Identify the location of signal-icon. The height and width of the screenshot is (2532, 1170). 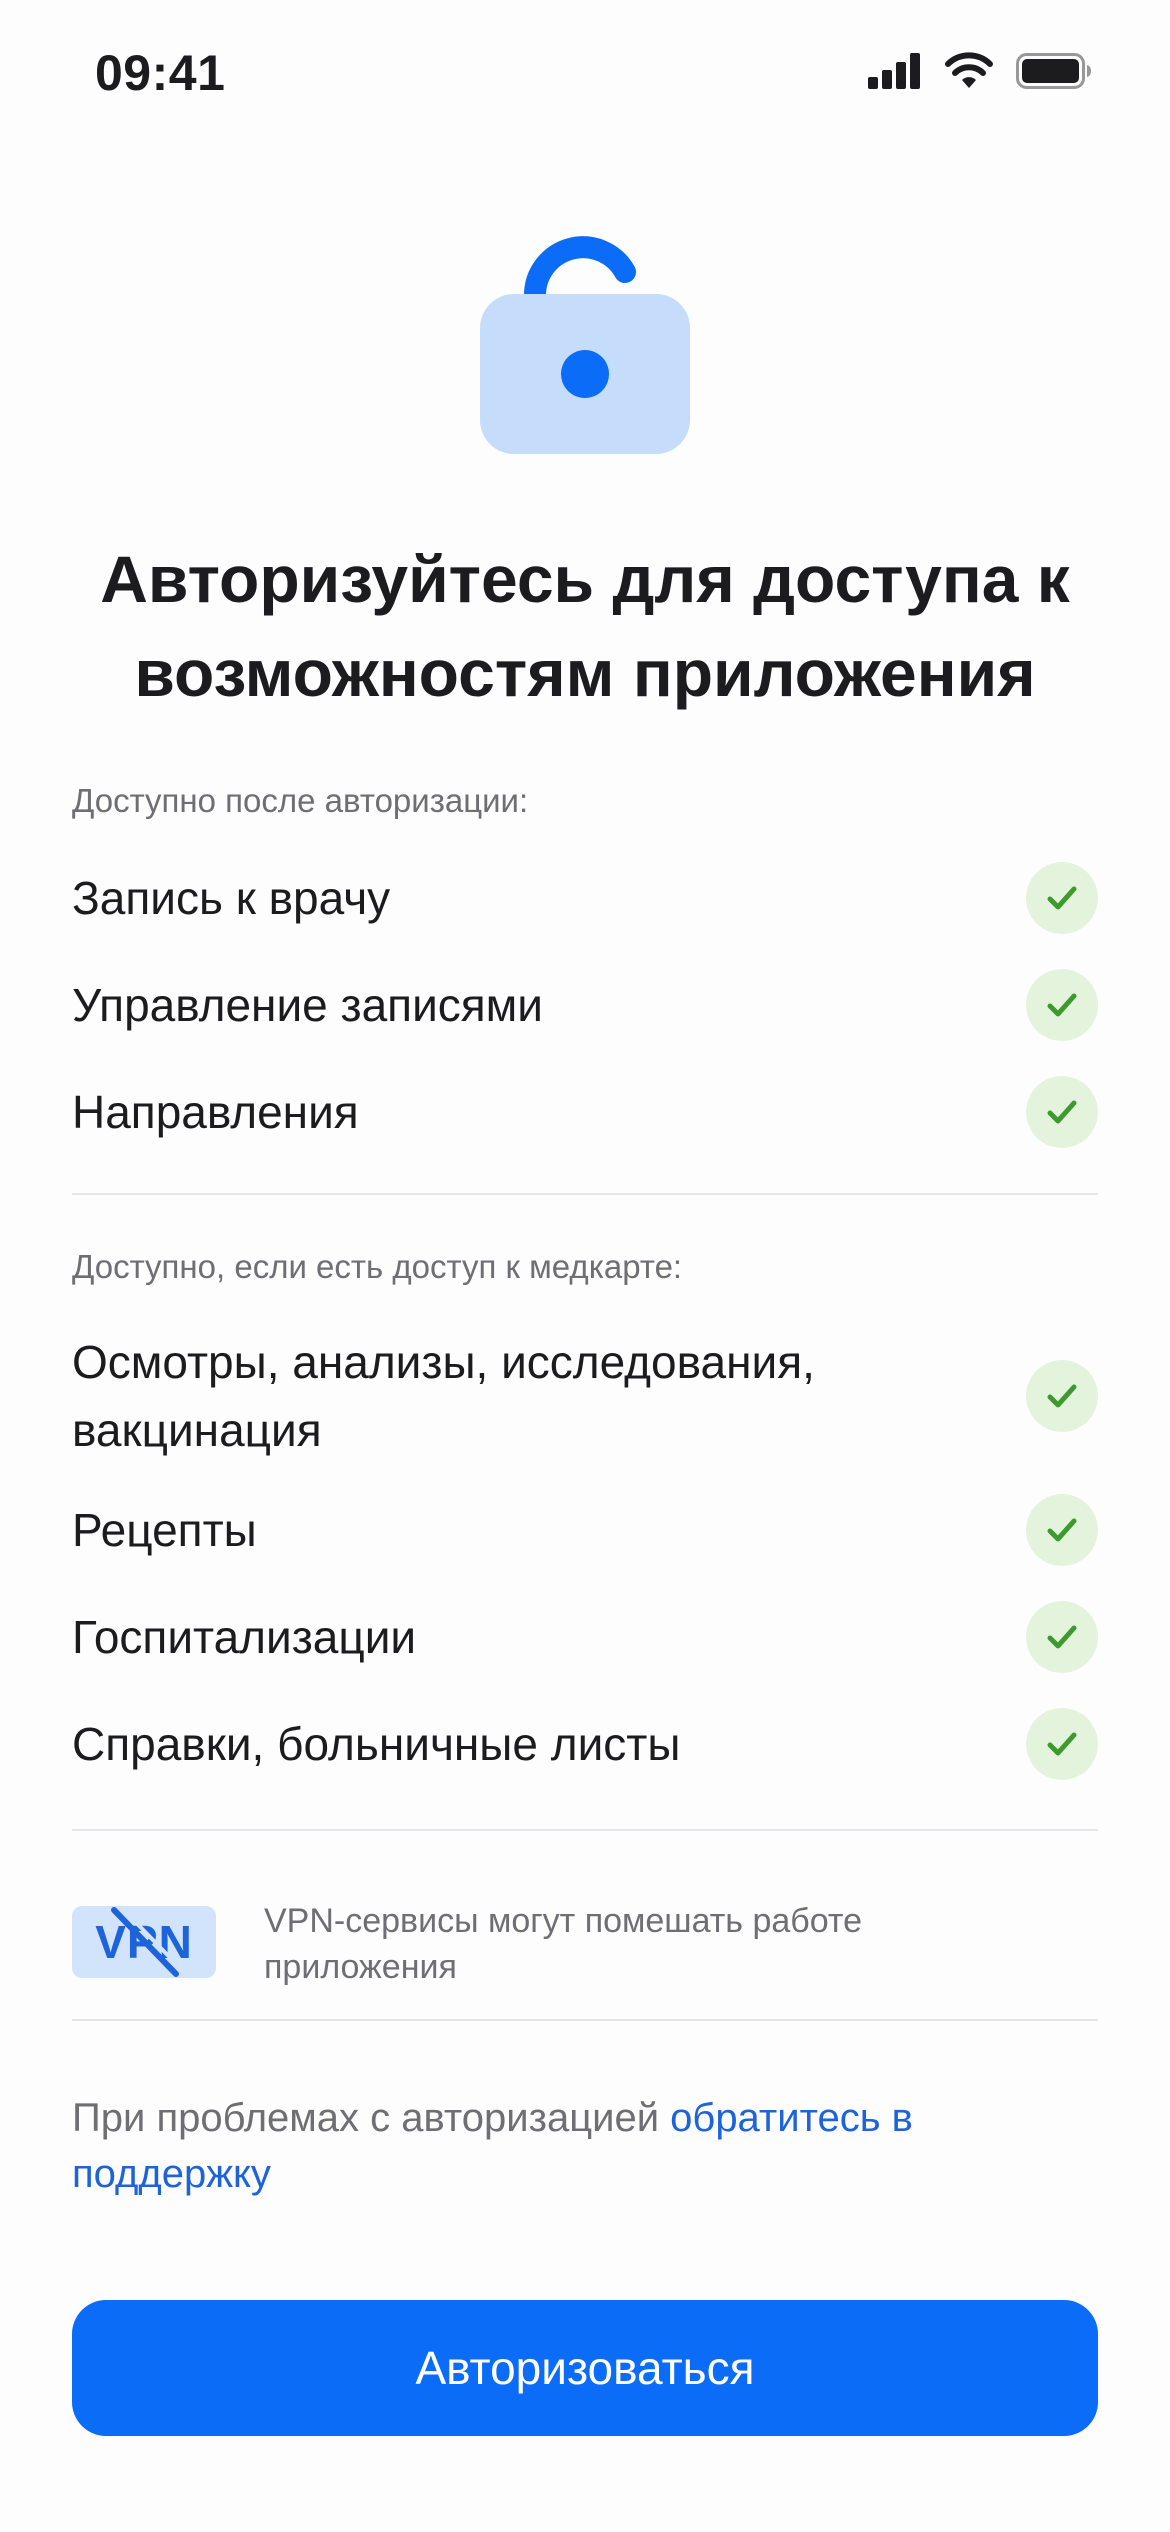
(894, 71).